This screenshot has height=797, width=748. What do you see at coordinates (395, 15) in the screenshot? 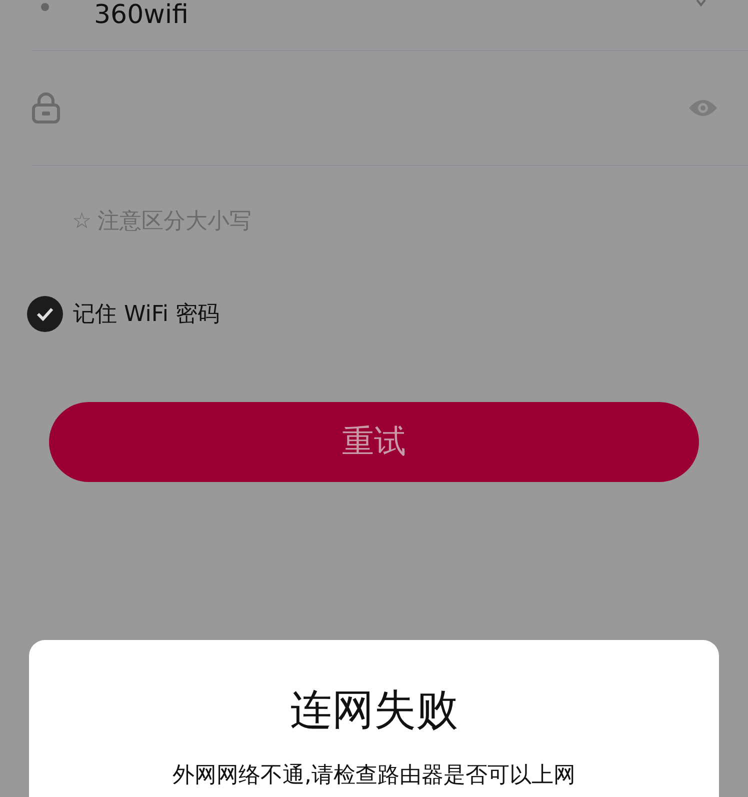
I see `wifi-name-field: 360wifi` at bounding box center [395, 15].